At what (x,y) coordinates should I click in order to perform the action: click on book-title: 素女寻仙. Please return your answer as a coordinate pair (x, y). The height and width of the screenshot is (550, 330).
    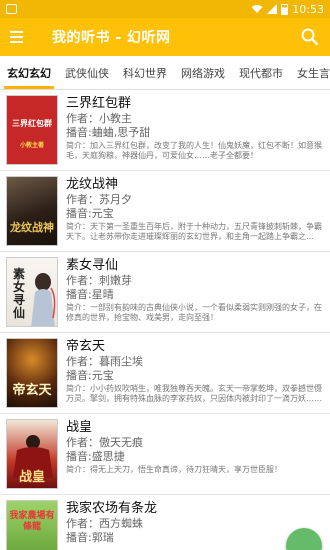
    Looking at the image, I should click on (92, 265).